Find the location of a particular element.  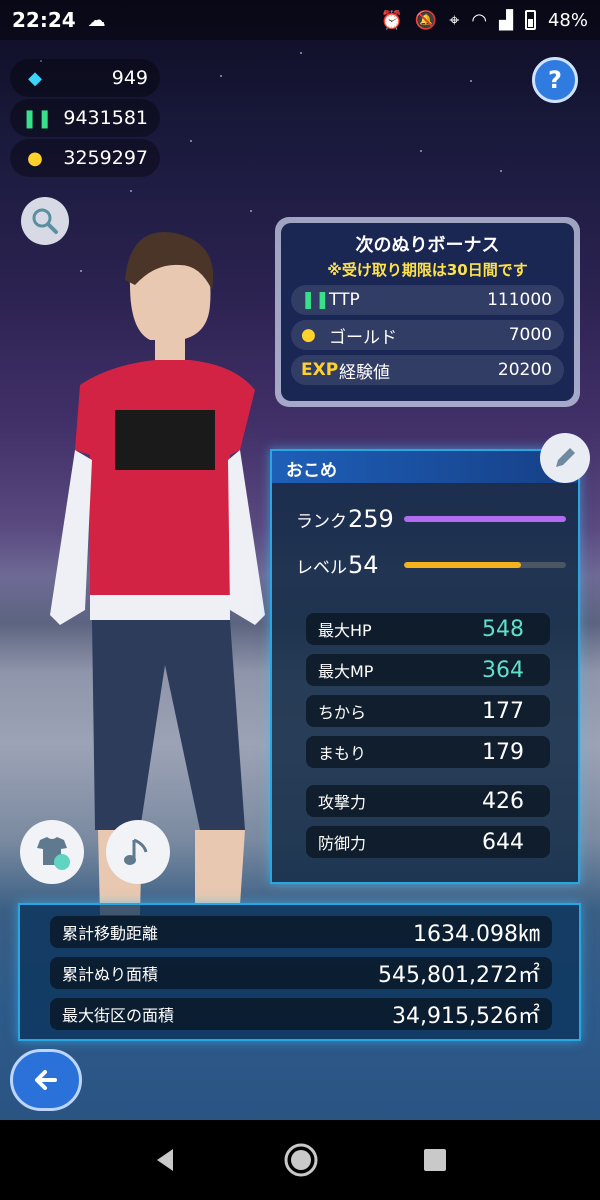

rank-value: 259 is located at coordinates (371, 519).